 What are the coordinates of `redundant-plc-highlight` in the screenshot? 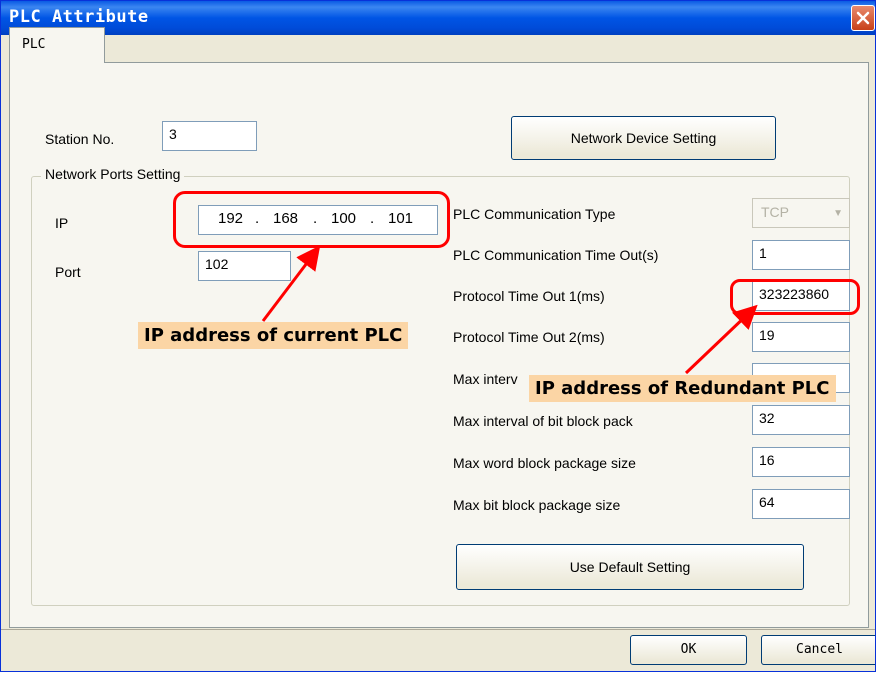 It's located at (795, 297).